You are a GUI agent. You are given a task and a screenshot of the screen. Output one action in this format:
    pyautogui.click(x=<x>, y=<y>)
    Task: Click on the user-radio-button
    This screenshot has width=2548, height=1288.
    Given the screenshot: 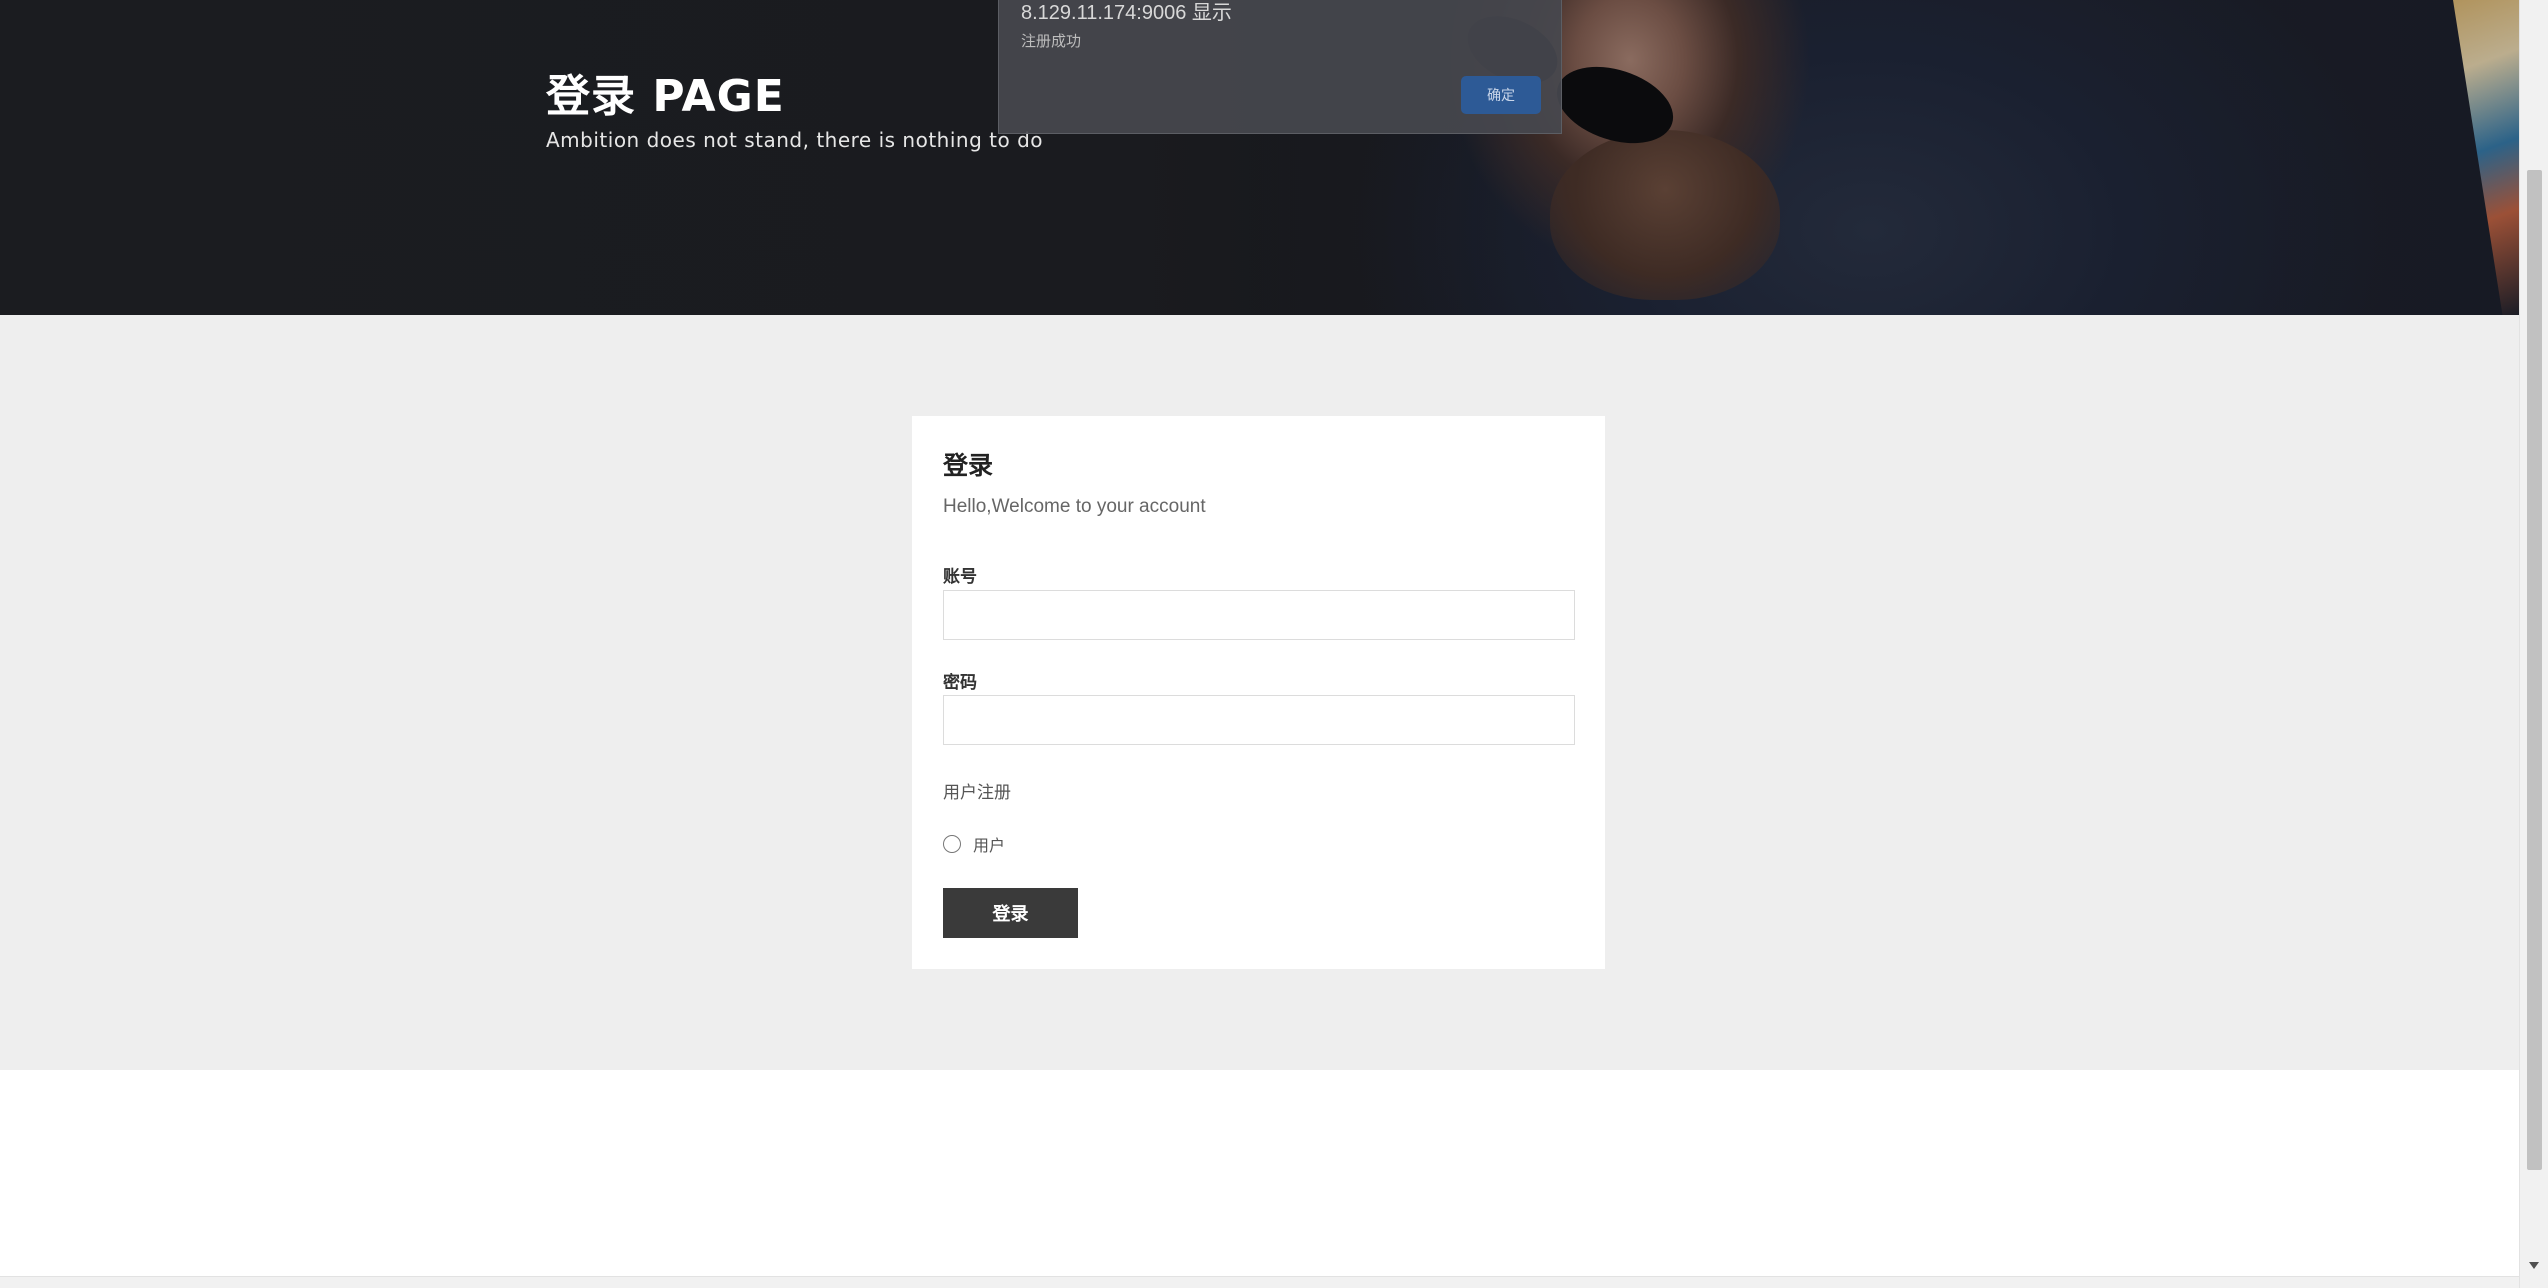 What is the action you would take?
    pyautogui.click(x=952, y=844)
    